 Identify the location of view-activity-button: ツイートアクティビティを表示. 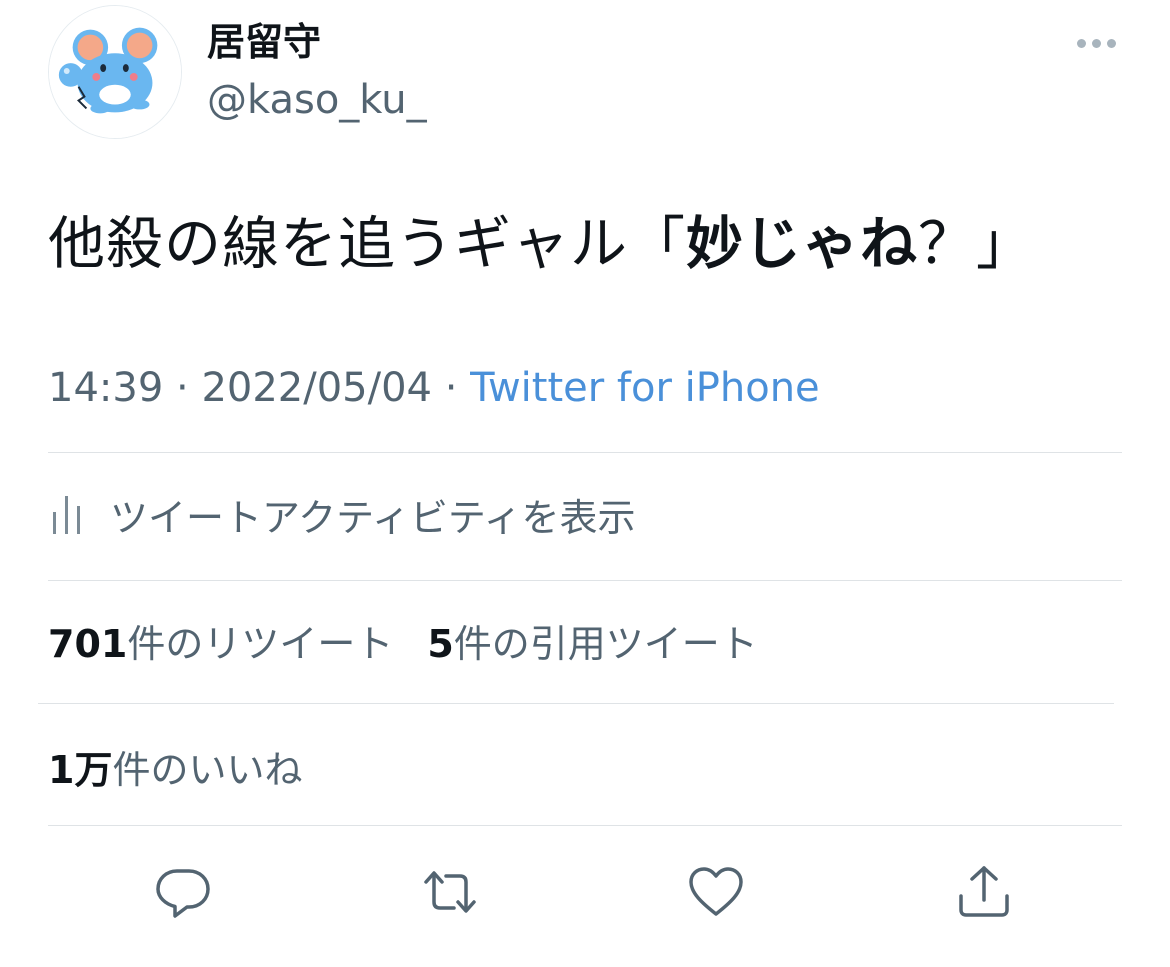
(342, 514).